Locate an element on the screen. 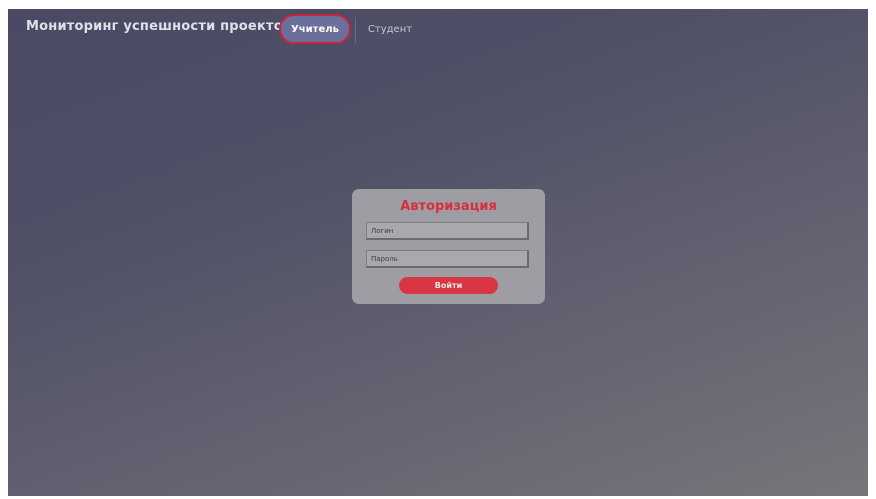 Image resolution: width=876 pixels, height=499 pixels. login-title: Авторизация is located at coordinates (448, 206).